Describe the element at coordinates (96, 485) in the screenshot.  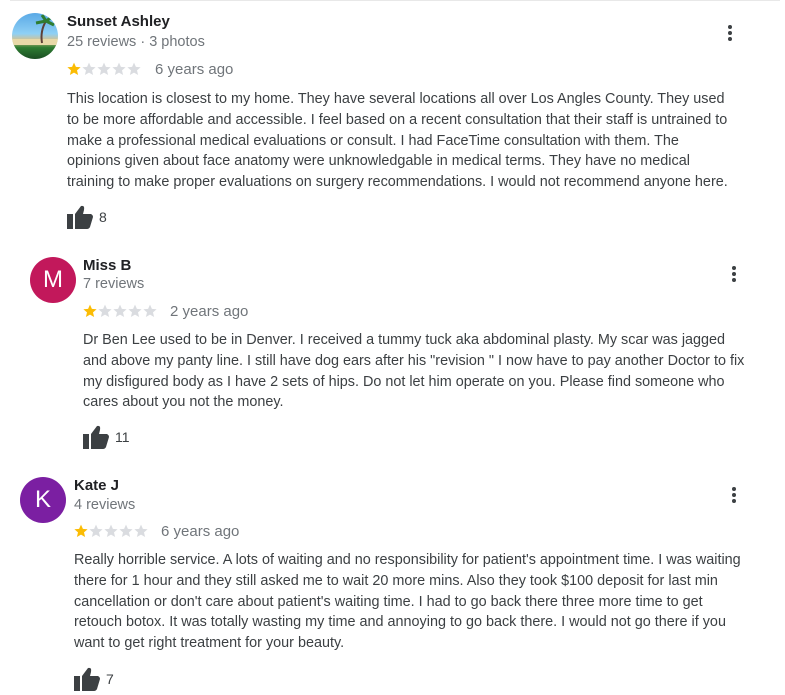
I see `reviewer-name: Kate J` at that location.